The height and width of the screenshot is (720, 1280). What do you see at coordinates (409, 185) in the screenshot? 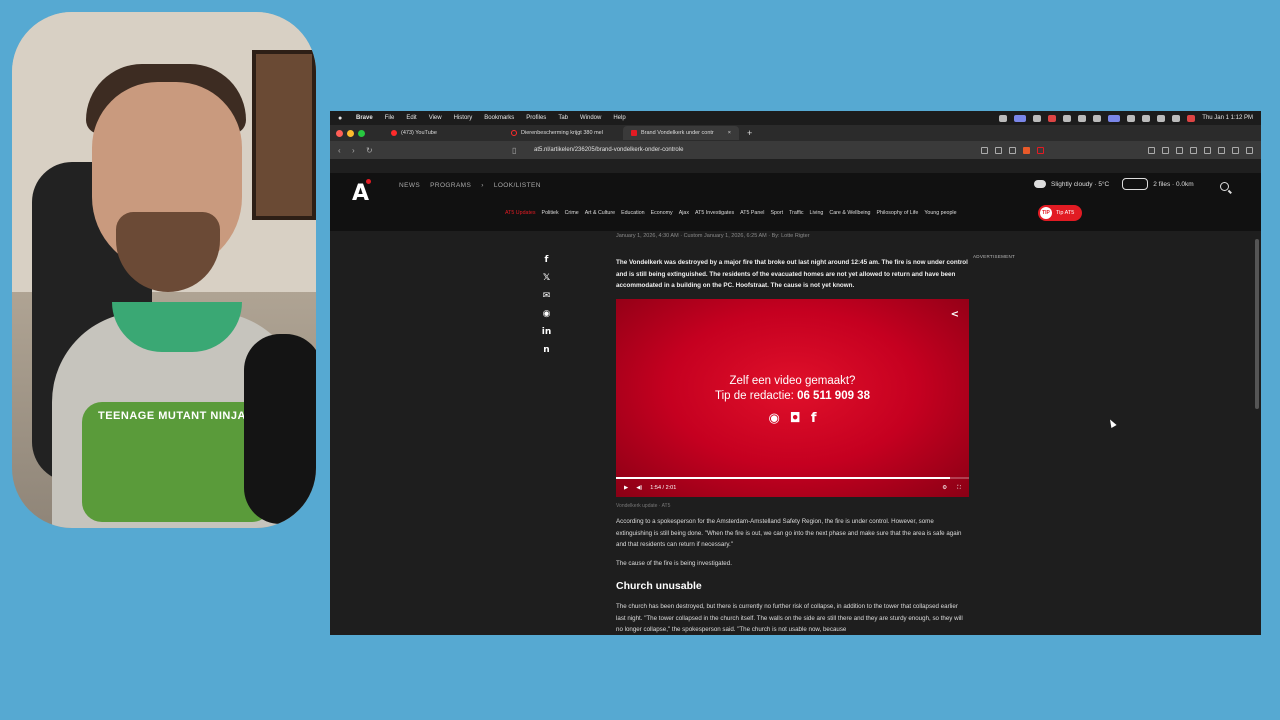
I see `nav-news: NEWS` at bounding box center [409, 185].